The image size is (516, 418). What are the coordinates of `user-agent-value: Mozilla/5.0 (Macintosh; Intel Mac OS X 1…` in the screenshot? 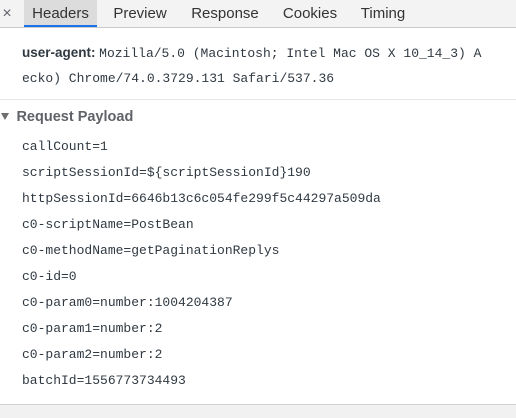 It's located at (290, 53).